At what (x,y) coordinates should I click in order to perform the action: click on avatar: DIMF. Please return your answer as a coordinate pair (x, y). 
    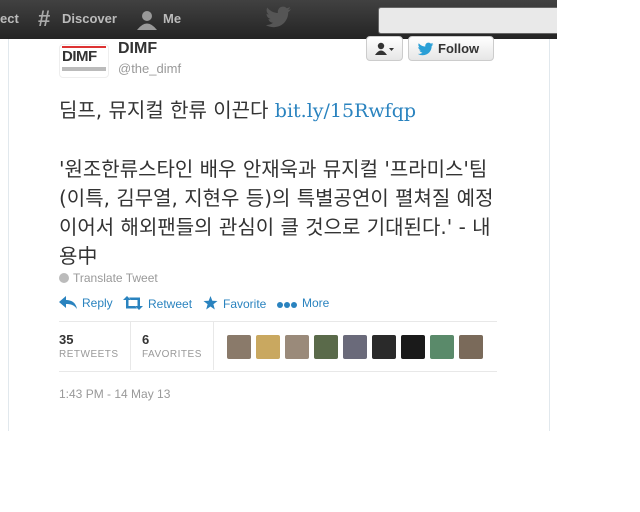
    Looking at the image, I should click on (84, 61).